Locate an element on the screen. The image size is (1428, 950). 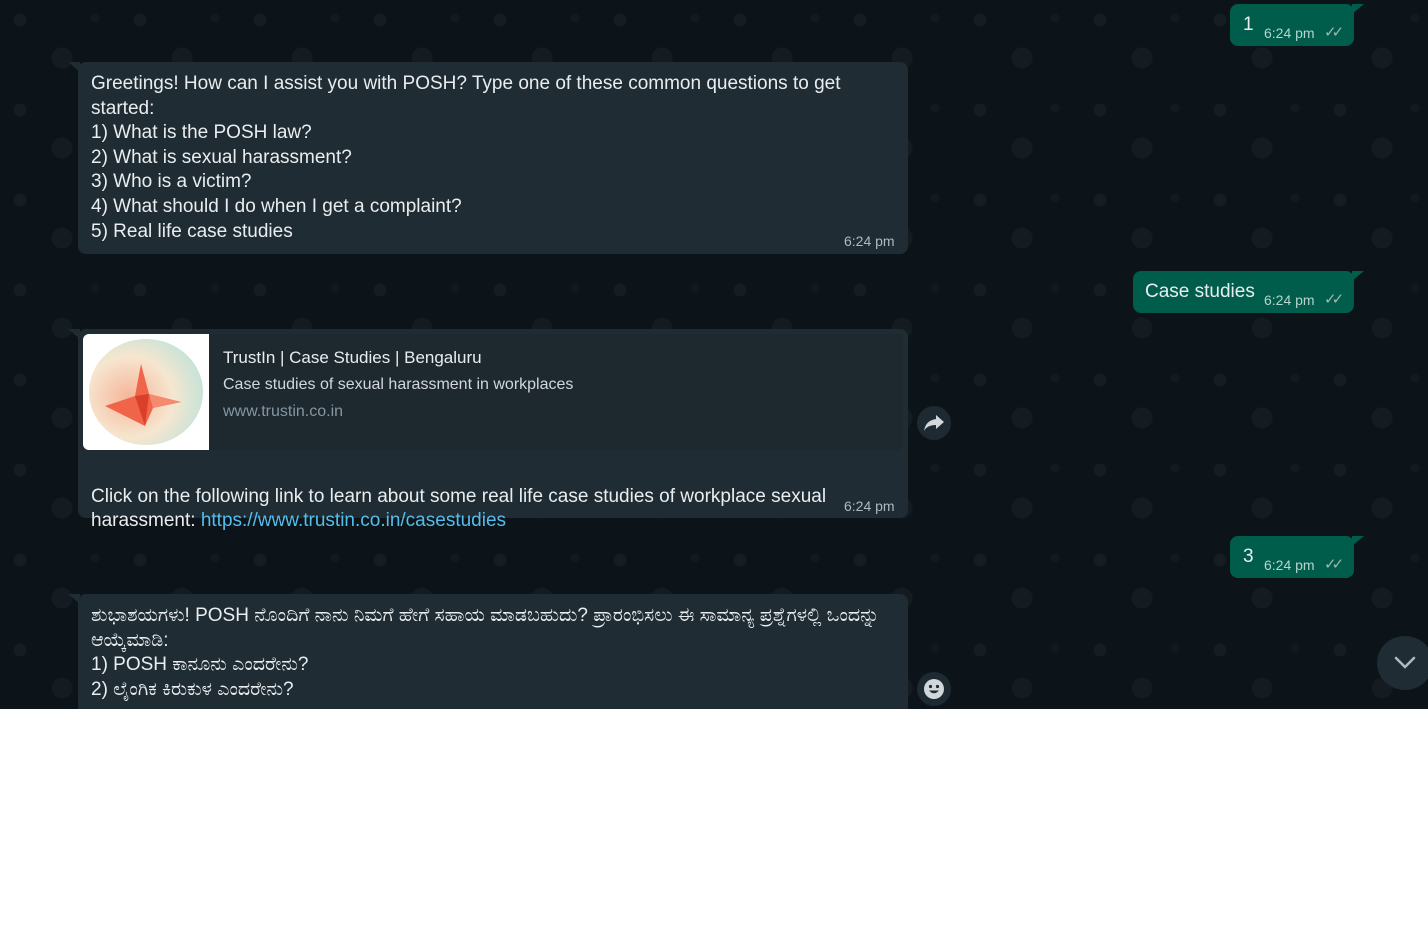
case-studies-link: https://www.trustin.co.in/casestudies is located at coordinates (353, 520).